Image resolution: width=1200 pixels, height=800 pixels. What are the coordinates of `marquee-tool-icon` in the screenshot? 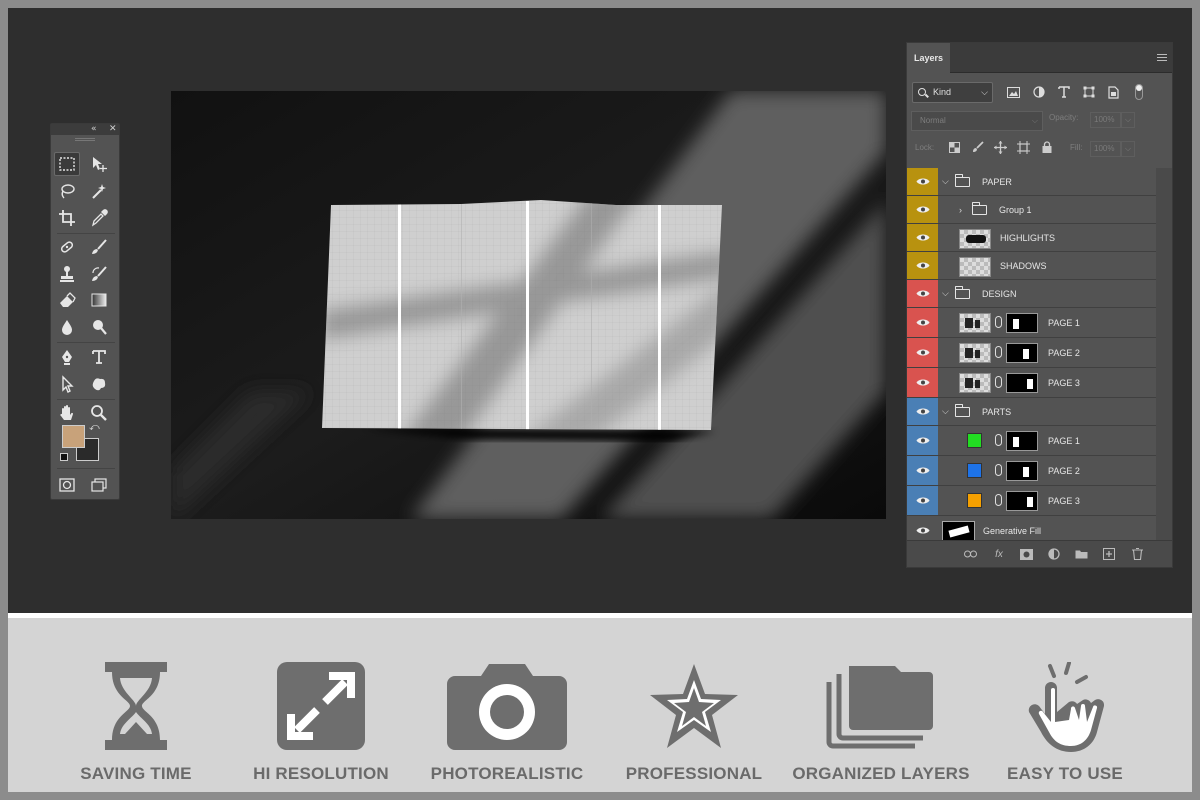 It's located at (67, 164).